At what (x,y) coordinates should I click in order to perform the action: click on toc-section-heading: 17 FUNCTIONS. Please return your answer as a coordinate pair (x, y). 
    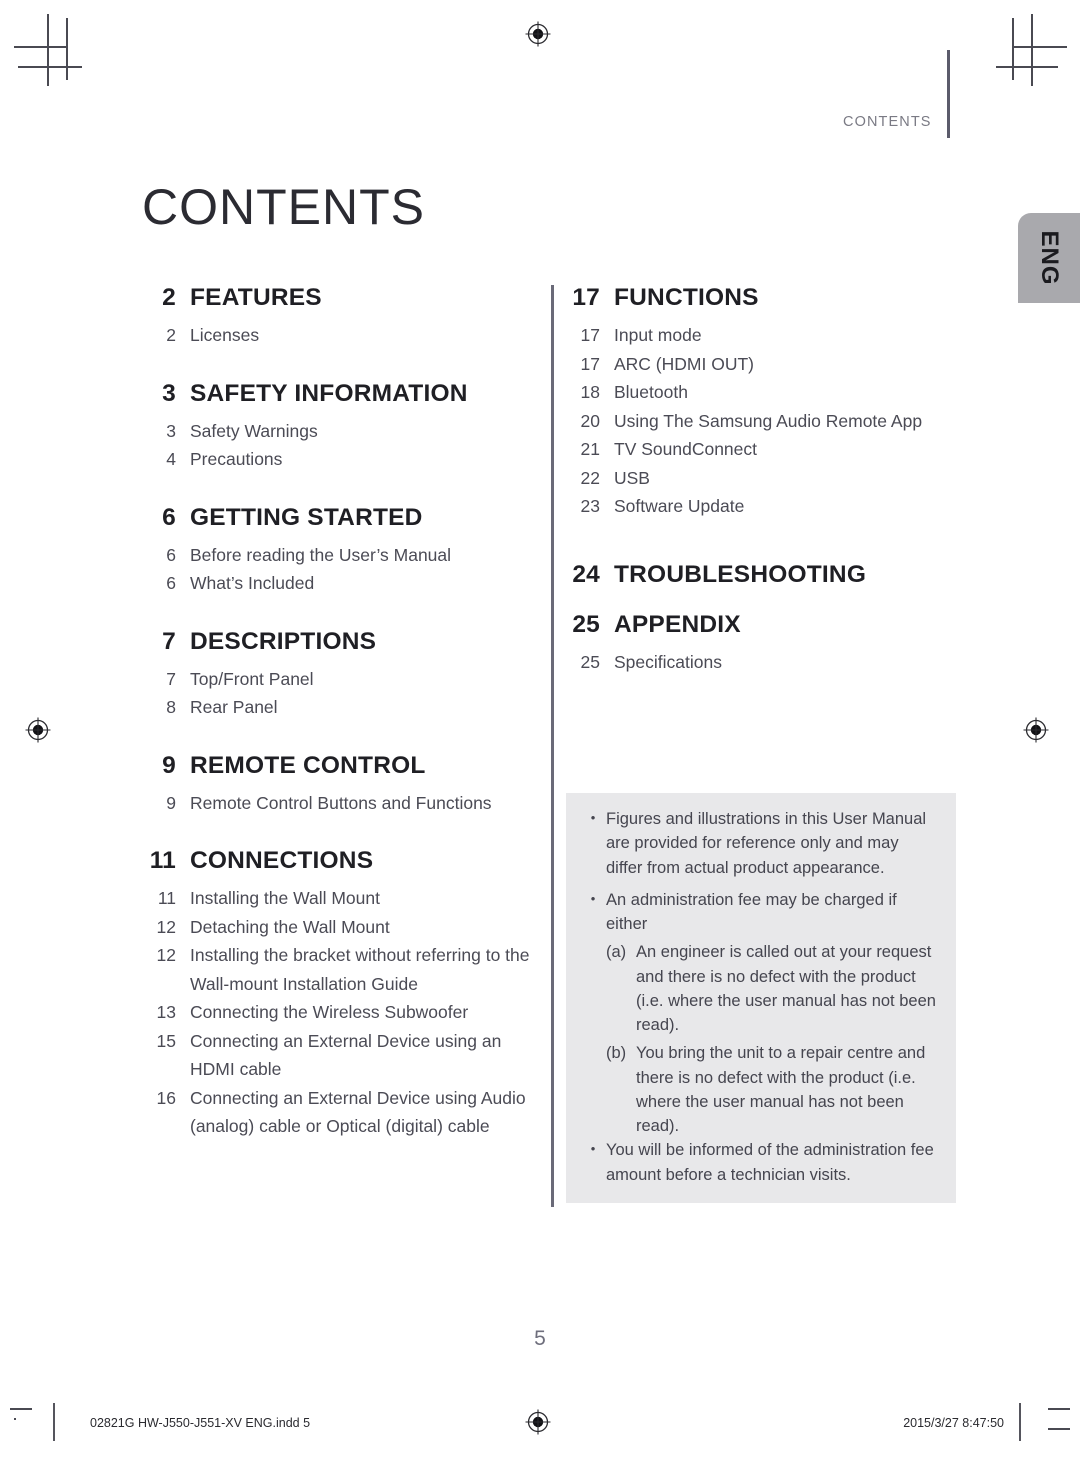
    Looking at the image, I should click on (766, 298).